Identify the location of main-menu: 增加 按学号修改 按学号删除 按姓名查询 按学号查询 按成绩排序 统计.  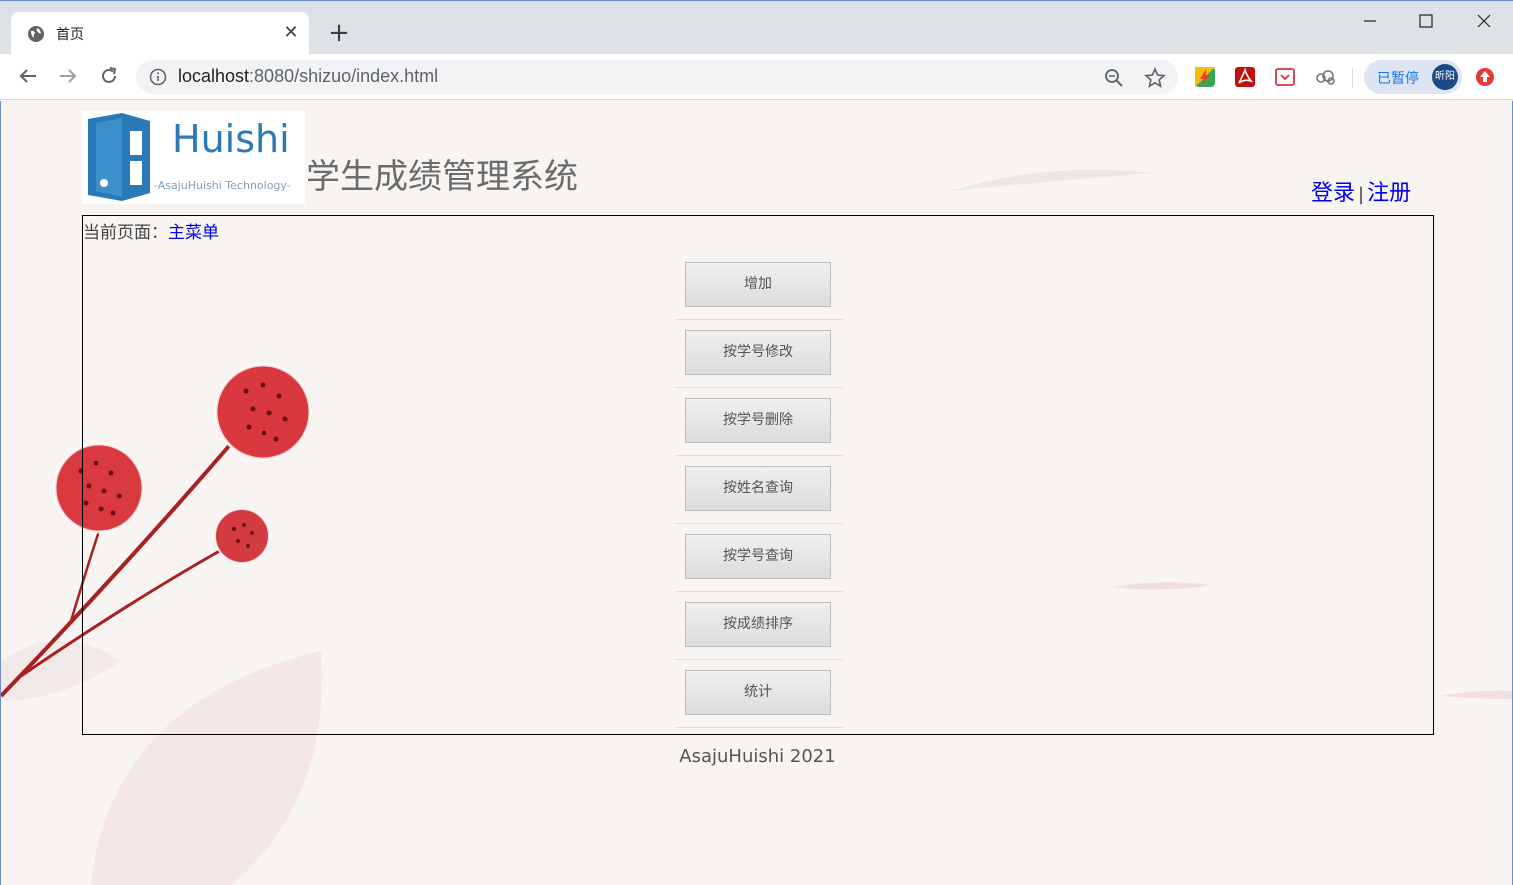
(759, 490).